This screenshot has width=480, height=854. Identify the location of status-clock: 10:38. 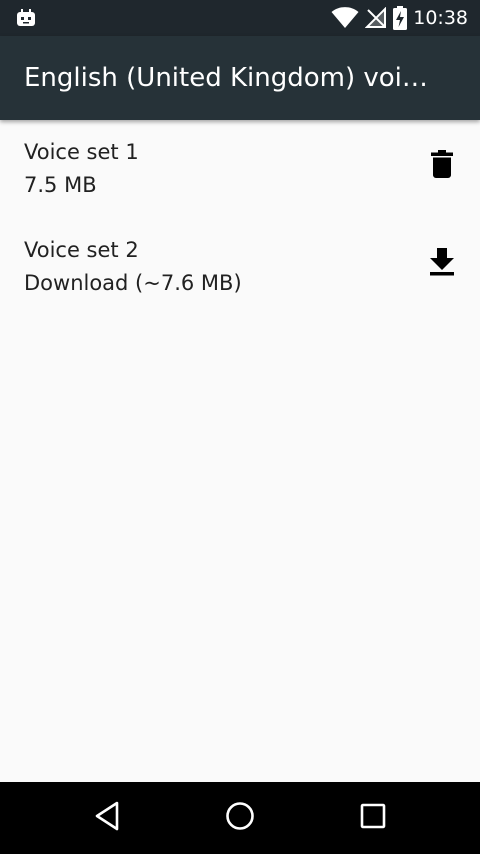
(440, 18).